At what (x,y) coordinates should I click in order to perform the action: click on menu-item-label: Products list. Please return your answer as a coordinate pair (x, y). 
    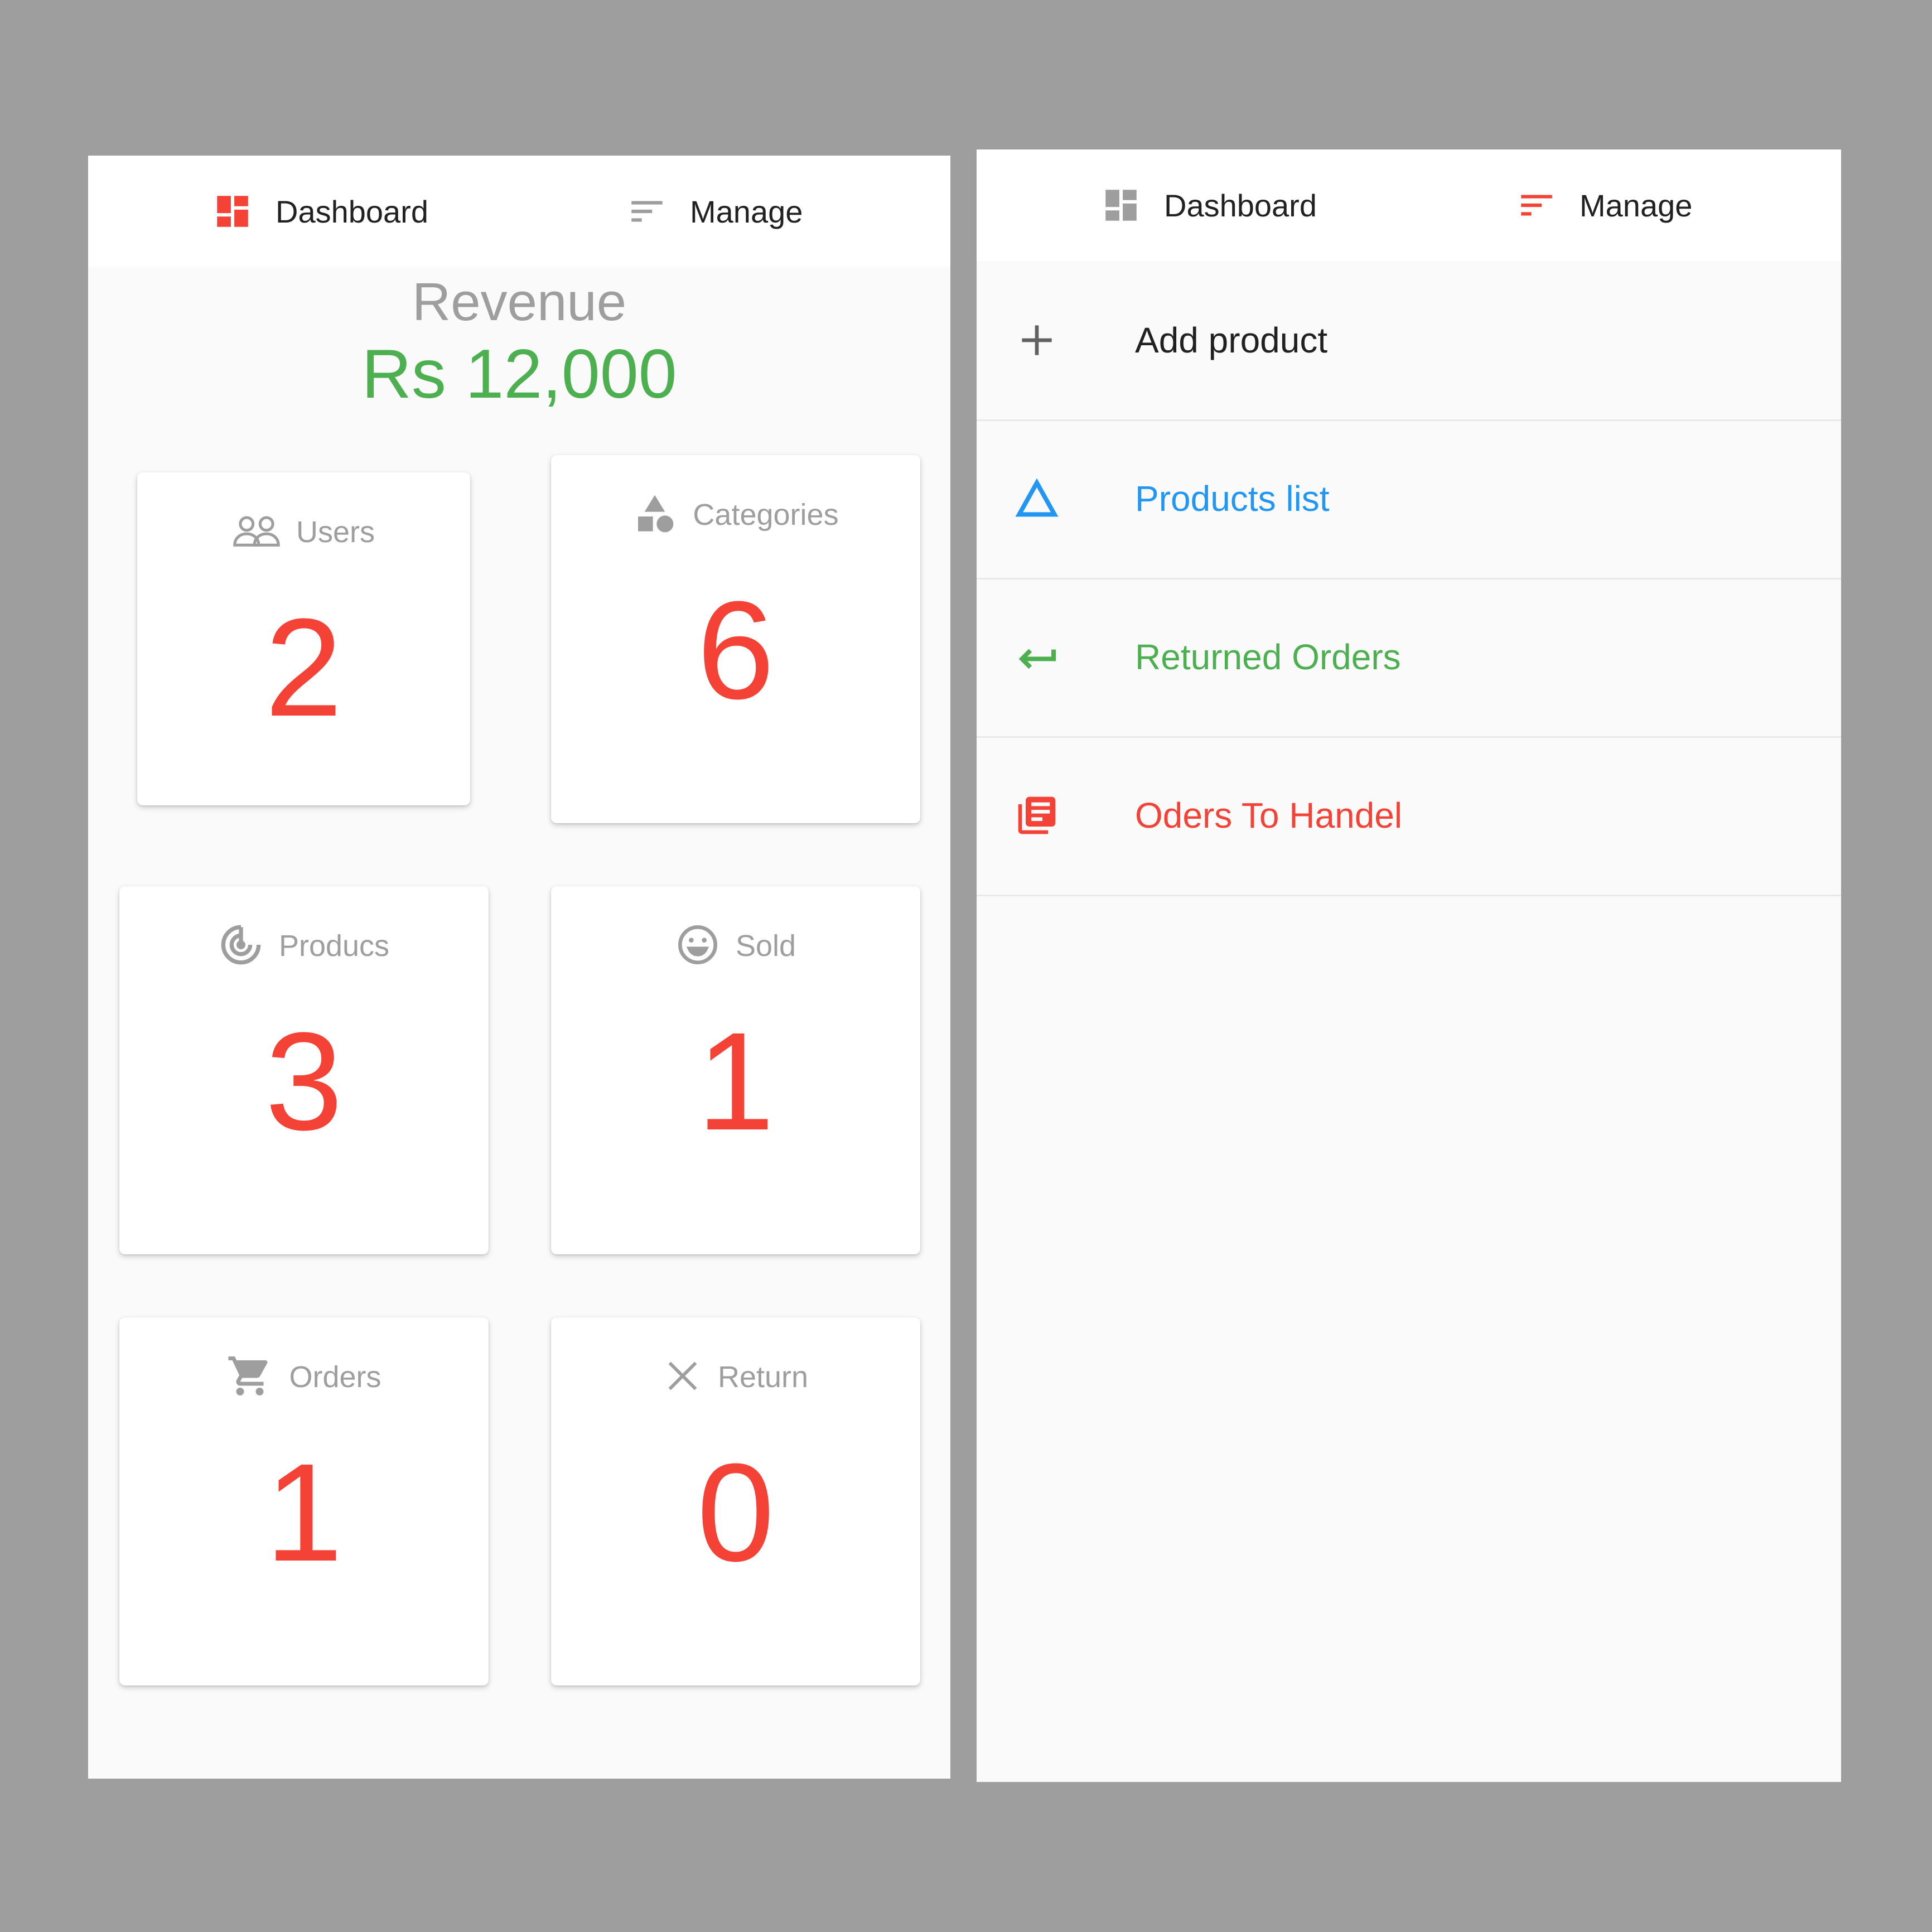
    Looking at the image, I should click on (1232, 499).